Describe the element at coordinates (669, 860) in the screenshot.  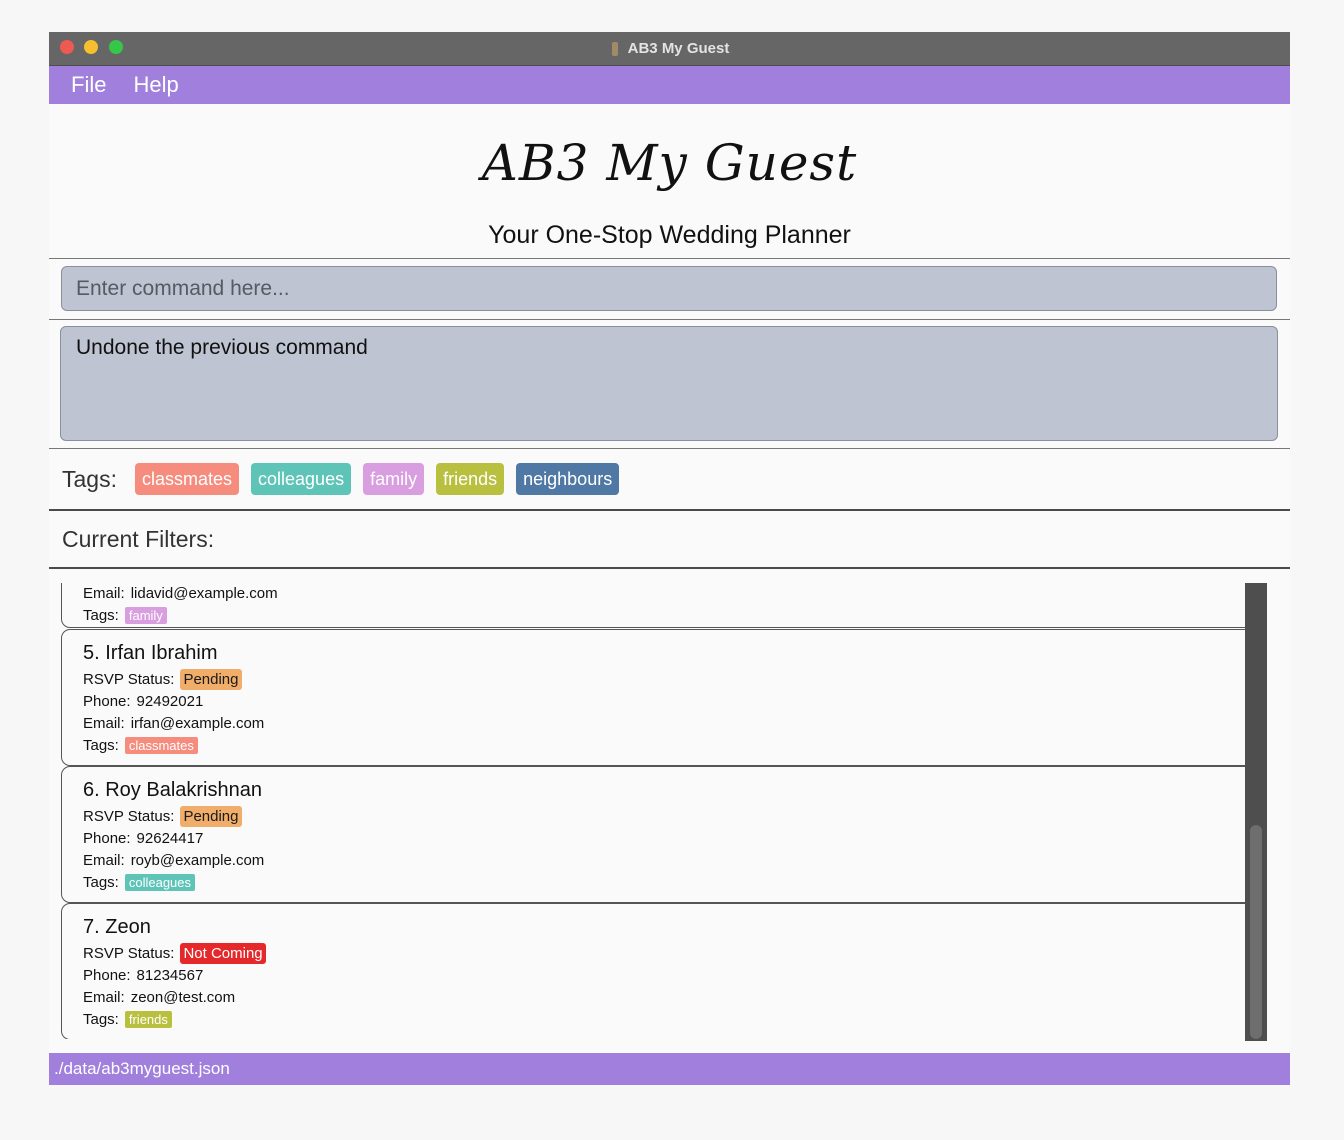
I see `guest-email-row: Email: royb@example.com` at that location.